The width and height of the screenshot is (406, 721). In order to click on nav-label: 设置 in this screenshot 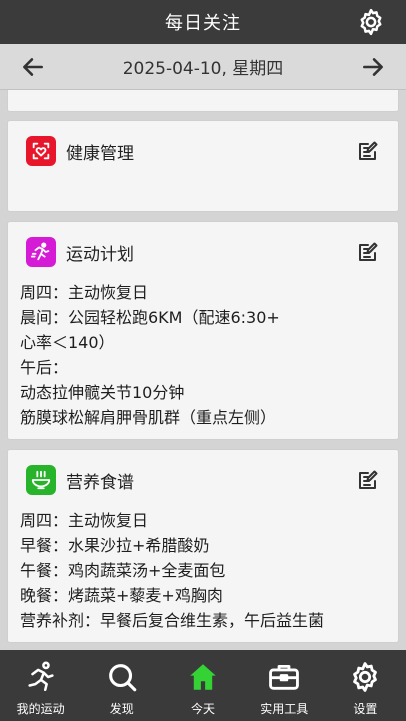, I will do `click(365, 709)`.